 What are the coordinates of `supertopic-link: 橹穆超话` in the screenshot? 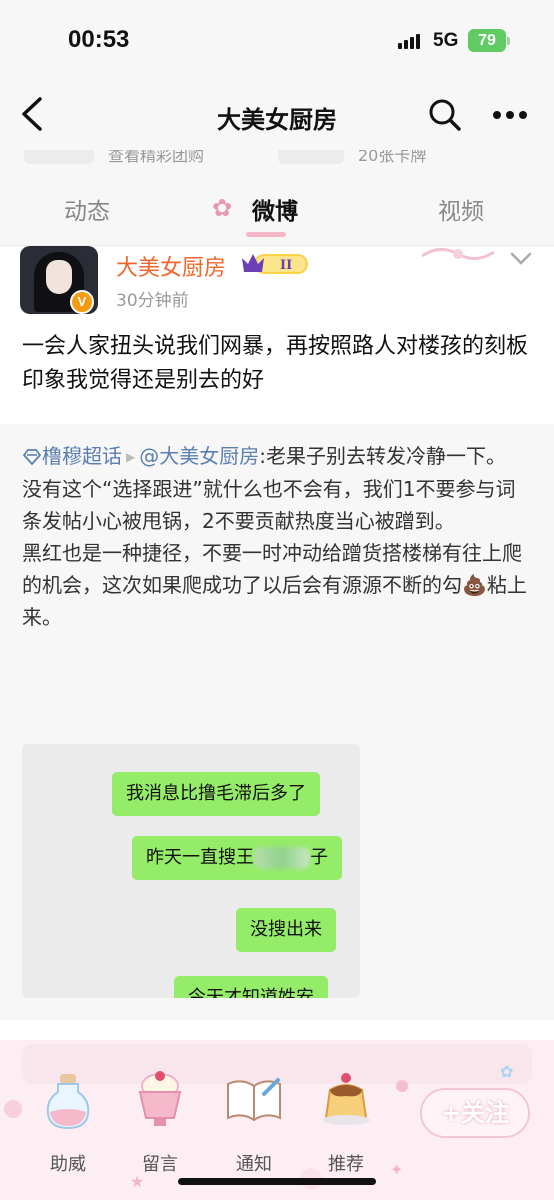 It's located at (72, 456).